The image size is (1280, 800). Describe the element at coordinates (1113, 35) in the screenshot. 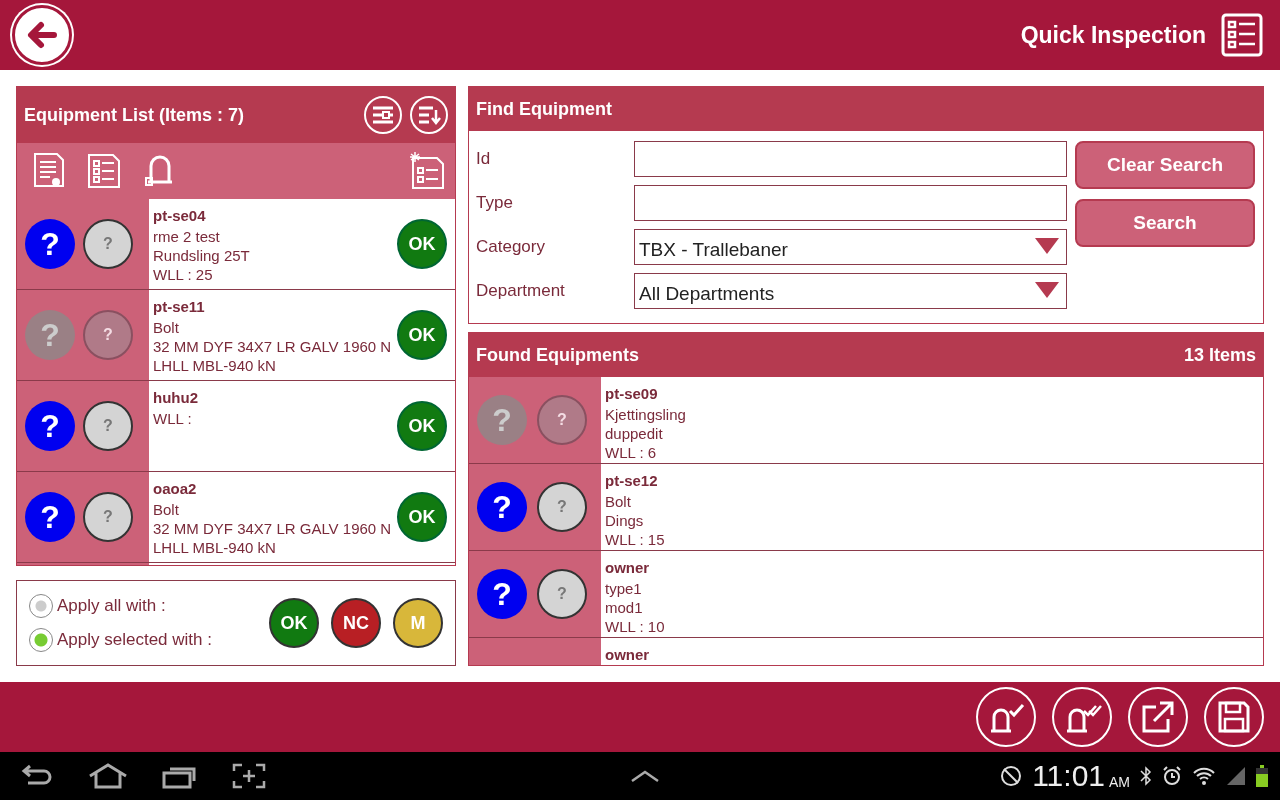

I see `page-title: Quick Inspection` at that location.